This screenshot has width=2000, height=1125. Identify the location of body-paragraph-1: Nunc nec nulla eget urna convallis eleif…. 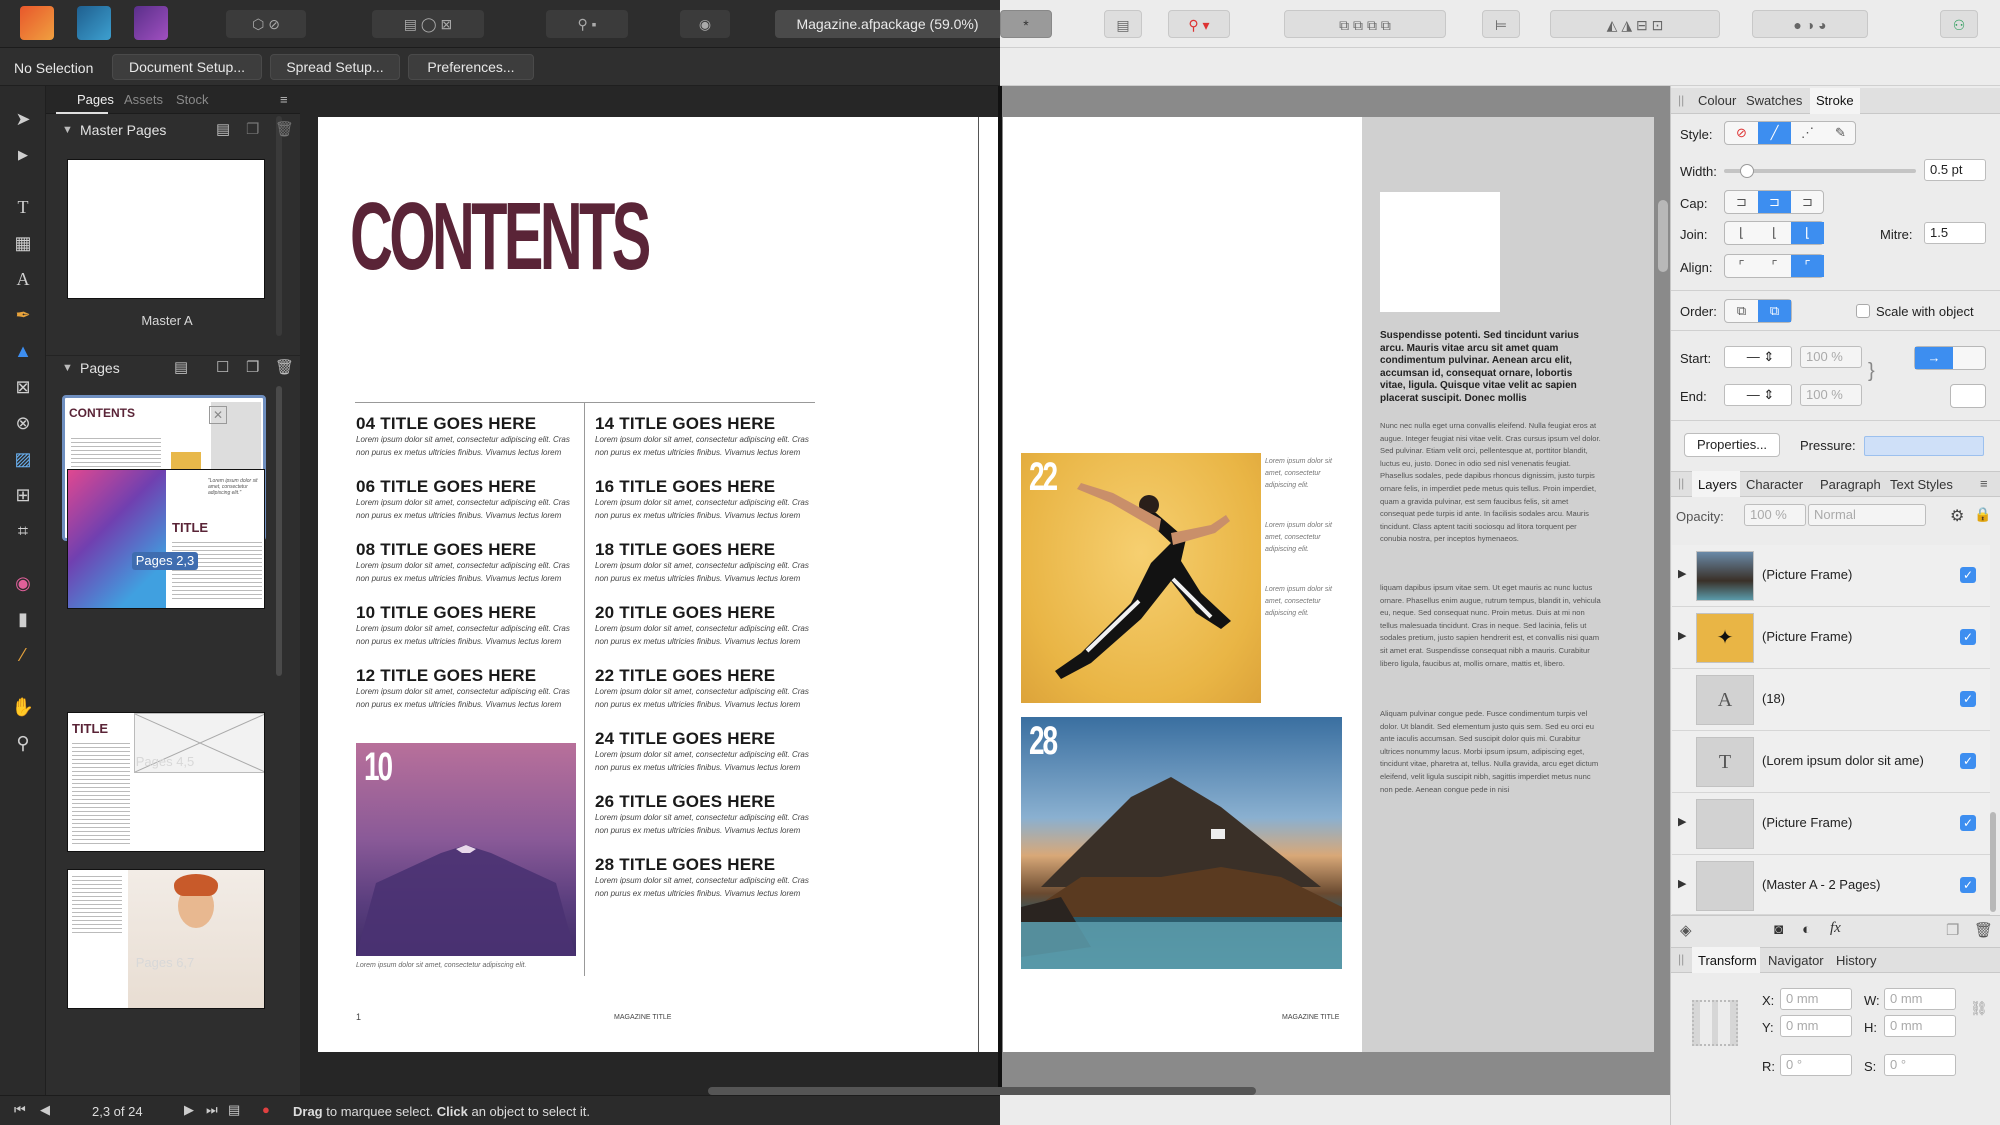
(1491, 483).